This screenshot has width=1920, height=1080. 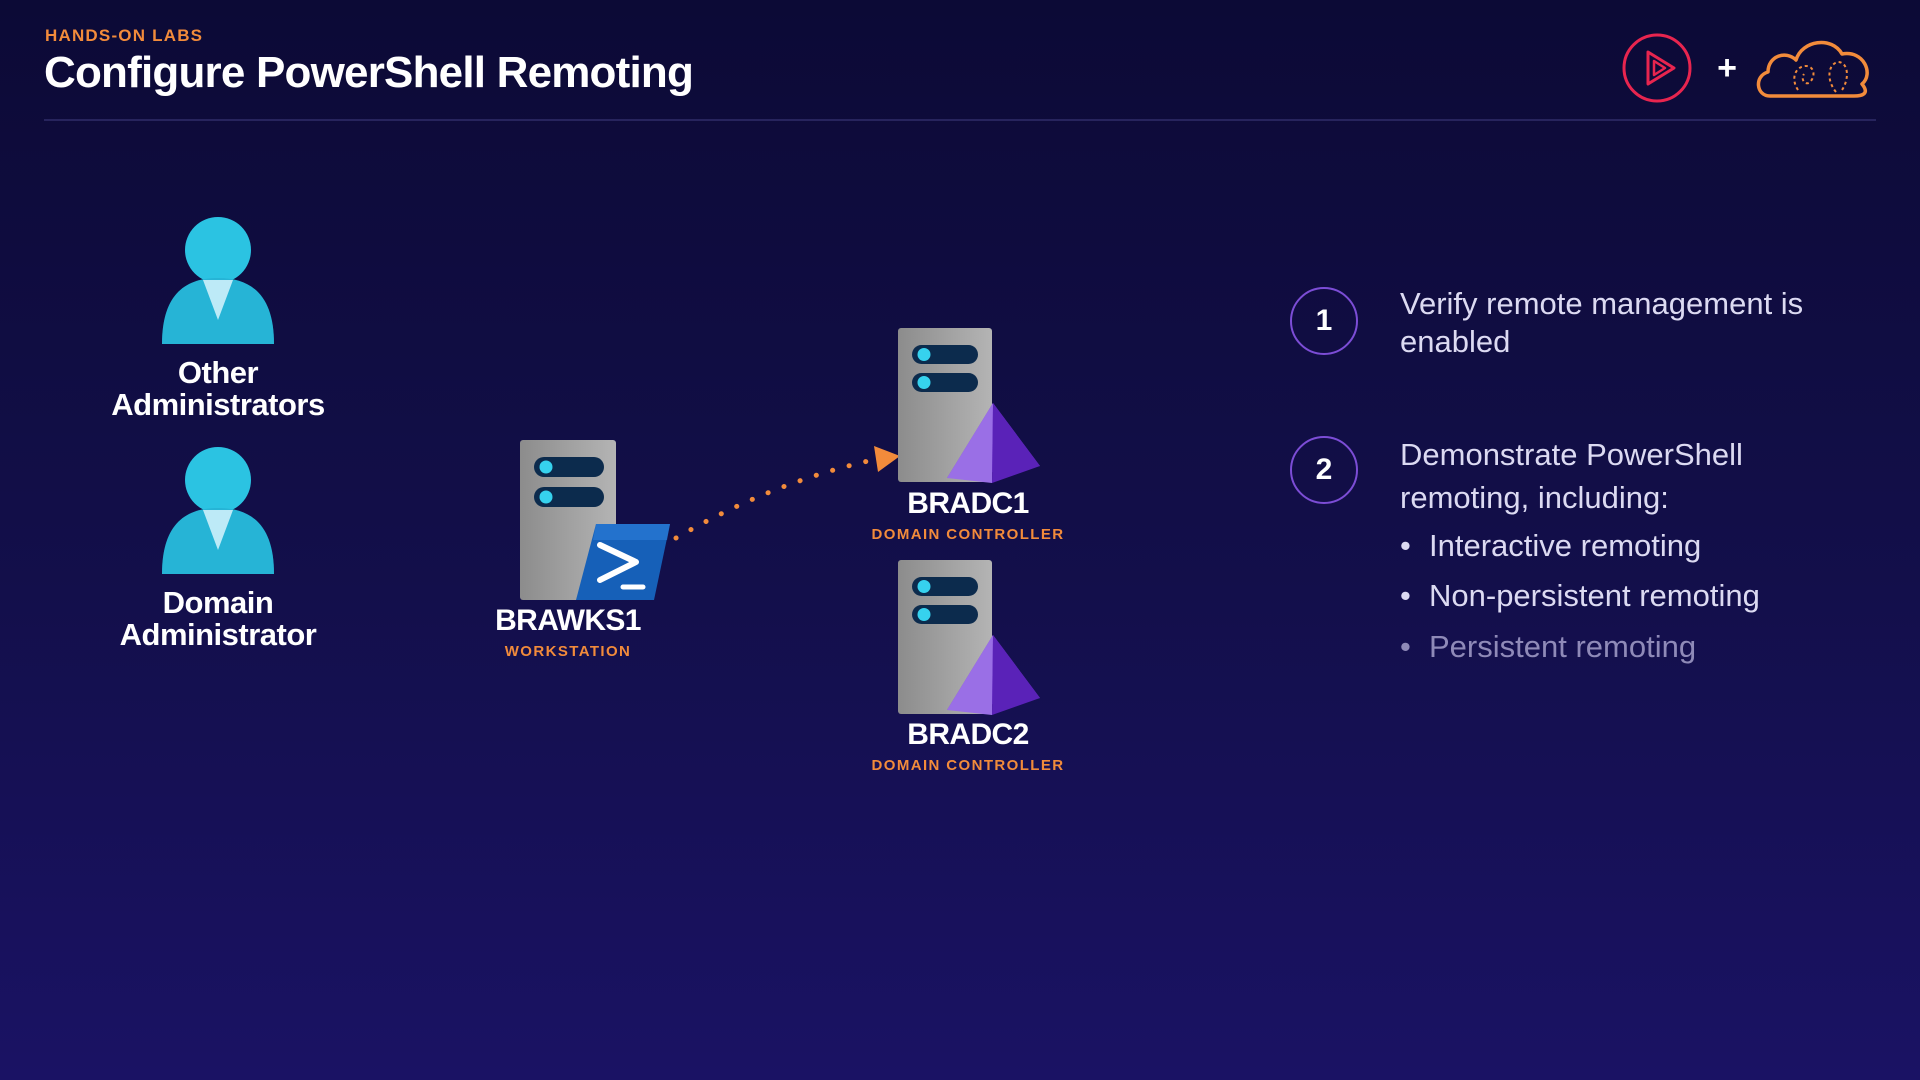 I want to click on bullet-text: Persistent remoting, so click(x=1563, y=646).